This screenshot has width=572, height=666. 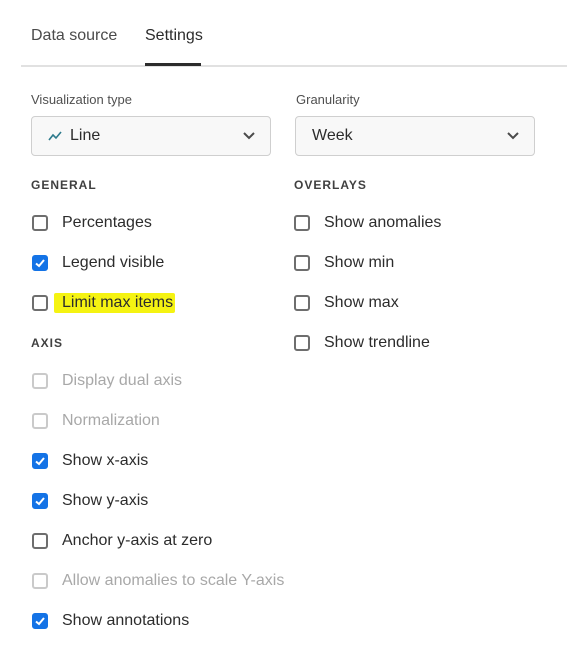 What do you see at coordinates (64, 185) in the screenshot?
I see `general-heading: GENERAL` at bounding box center [64, 185].